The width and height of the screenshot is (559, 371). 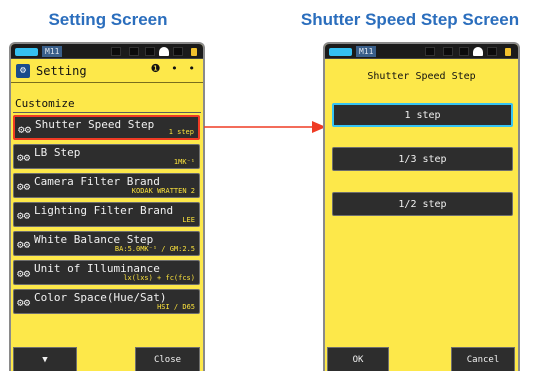 What do you see at coordinates (100, 297) in the screenshot?
I see `menu-item-label: Color Space(Hue/Sat)` at bounding box center [100, 297].